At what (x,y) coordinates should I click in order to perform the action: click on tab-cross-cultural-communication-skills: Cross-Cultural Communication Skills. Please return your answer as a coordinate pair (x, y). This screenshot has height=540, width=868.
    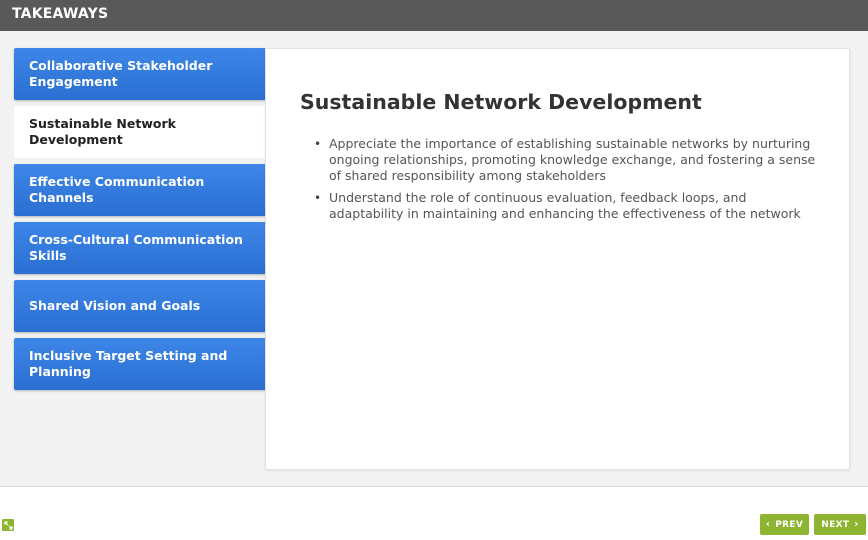
    Looking at the image, I should click on (139, 248).